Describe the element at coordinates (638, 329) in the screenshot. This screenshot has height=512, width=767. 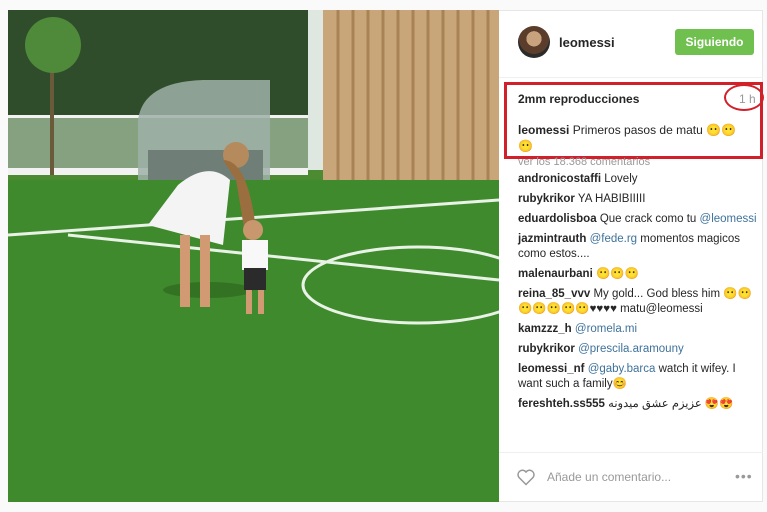
I see `comment: kamzzz_h @romela.mi` at that location.